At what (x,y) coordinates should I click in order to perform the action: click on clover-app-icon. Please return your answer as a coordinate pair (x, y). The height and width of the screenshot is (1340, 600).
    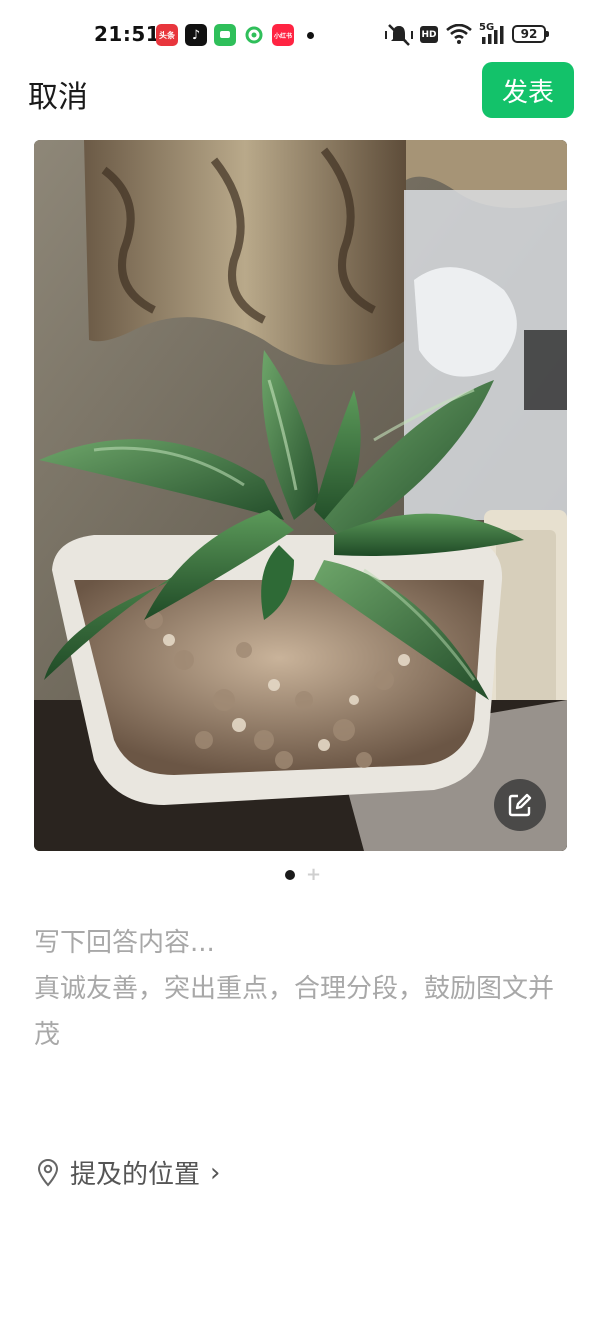
    Looking at the image, I should click on (254, 35).